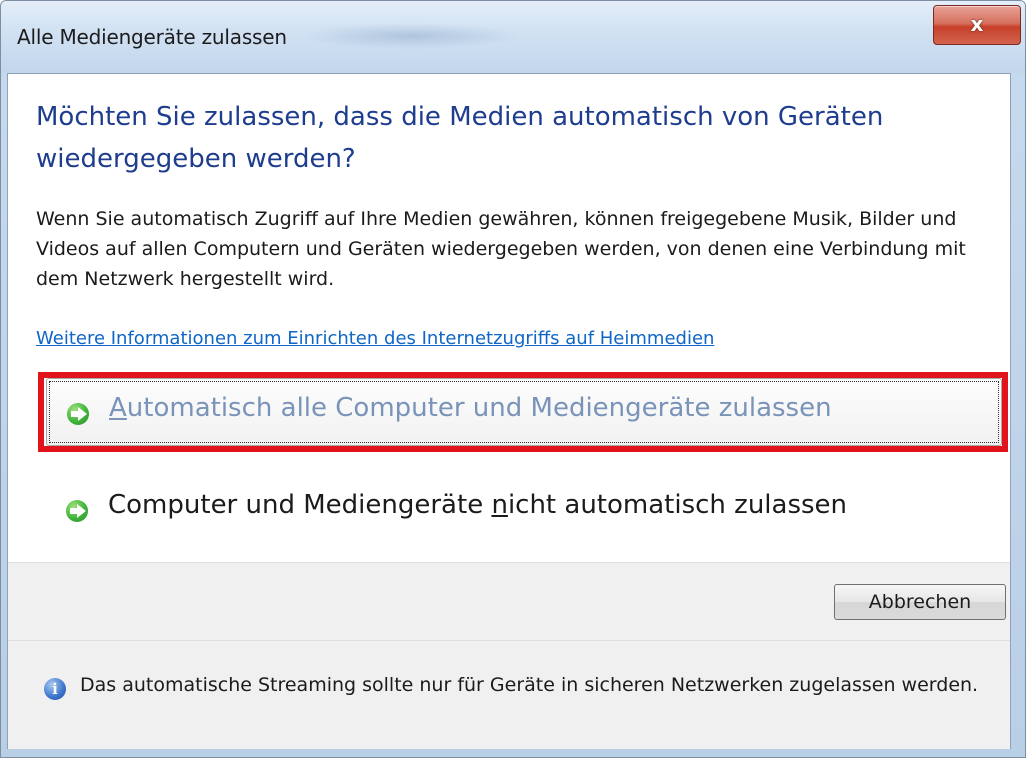 This screenshot has width=1026, height=758. I want to click on close-icon: x, so click(977, 24).